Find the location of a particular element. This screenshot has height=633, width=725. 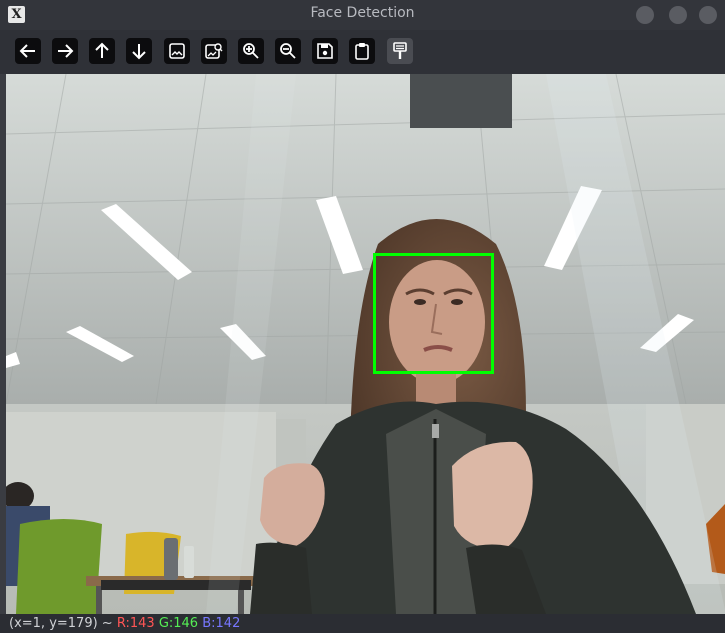

properties-button is located at coordinates (400, 51).